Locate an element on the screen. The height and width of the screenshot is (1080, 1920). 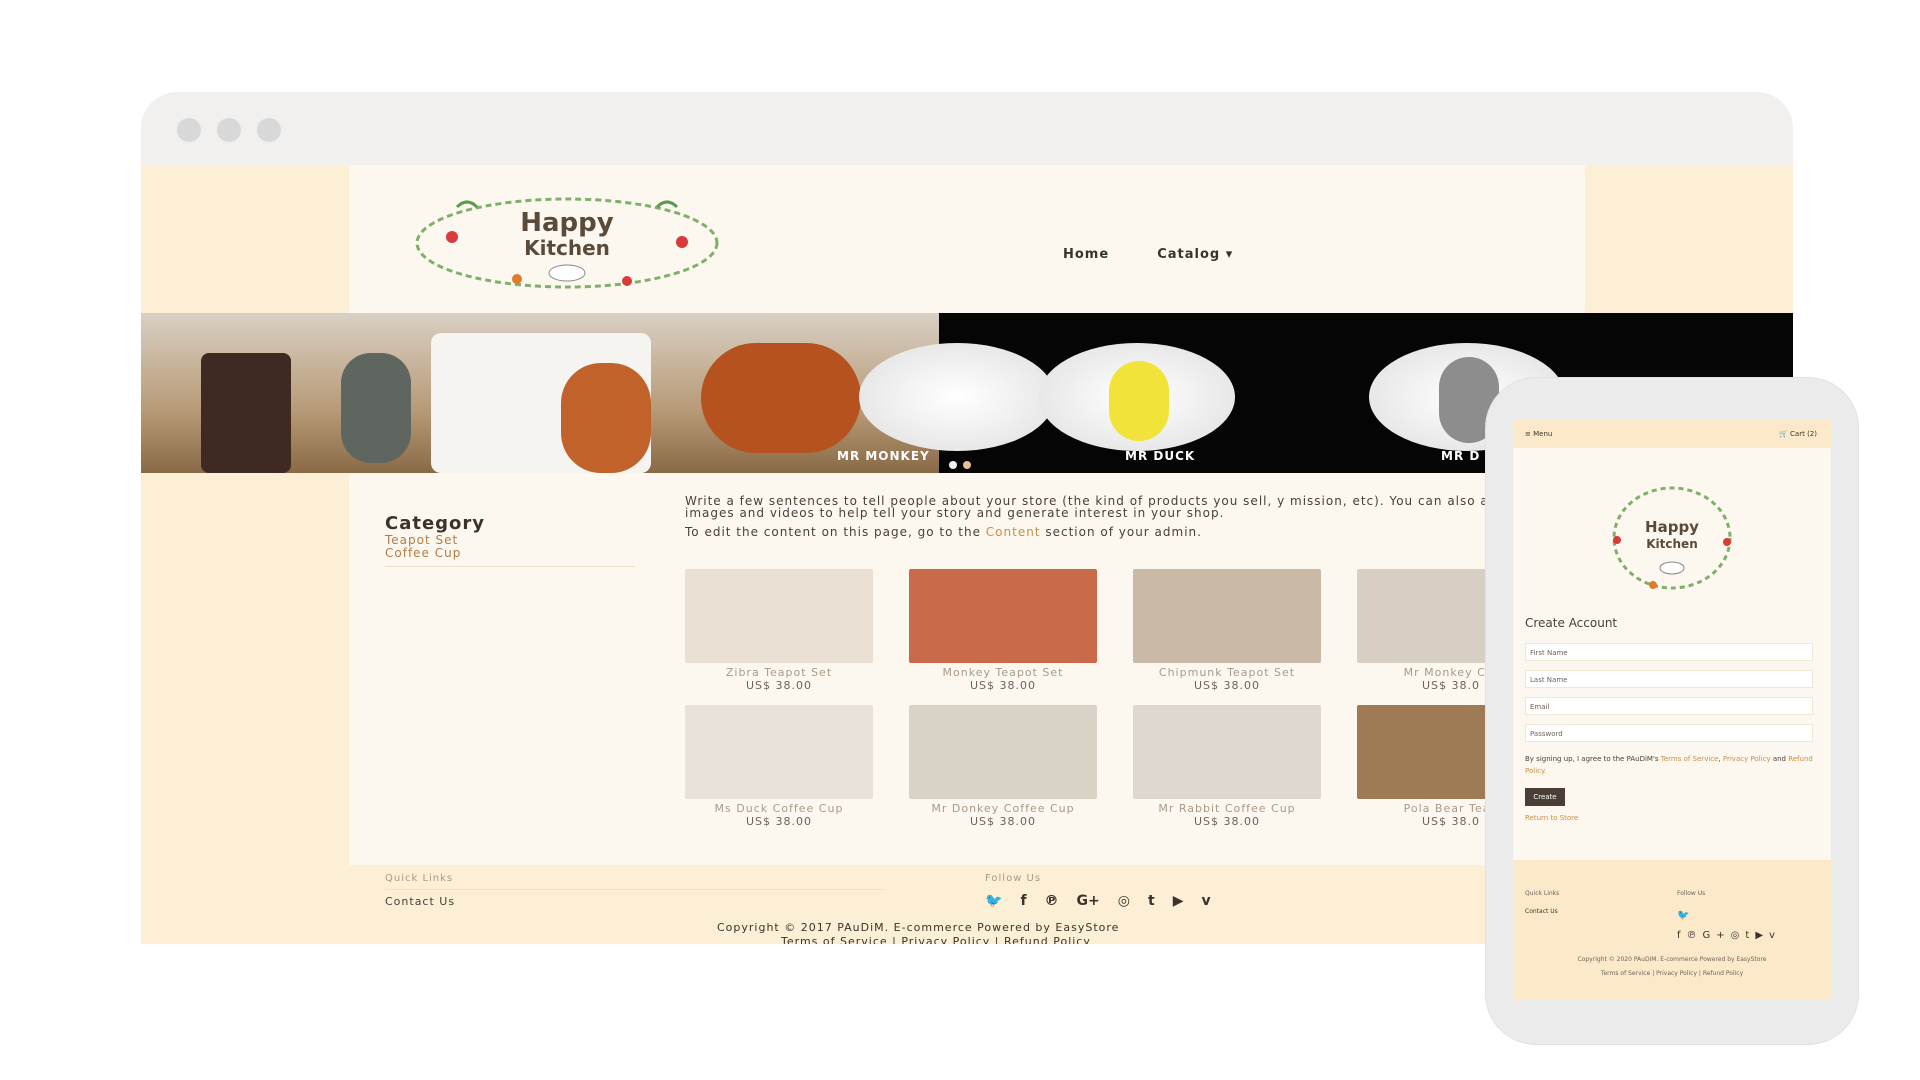
category-link-coffee-cup: Coffee Cup is located at coordinates (510, 553).